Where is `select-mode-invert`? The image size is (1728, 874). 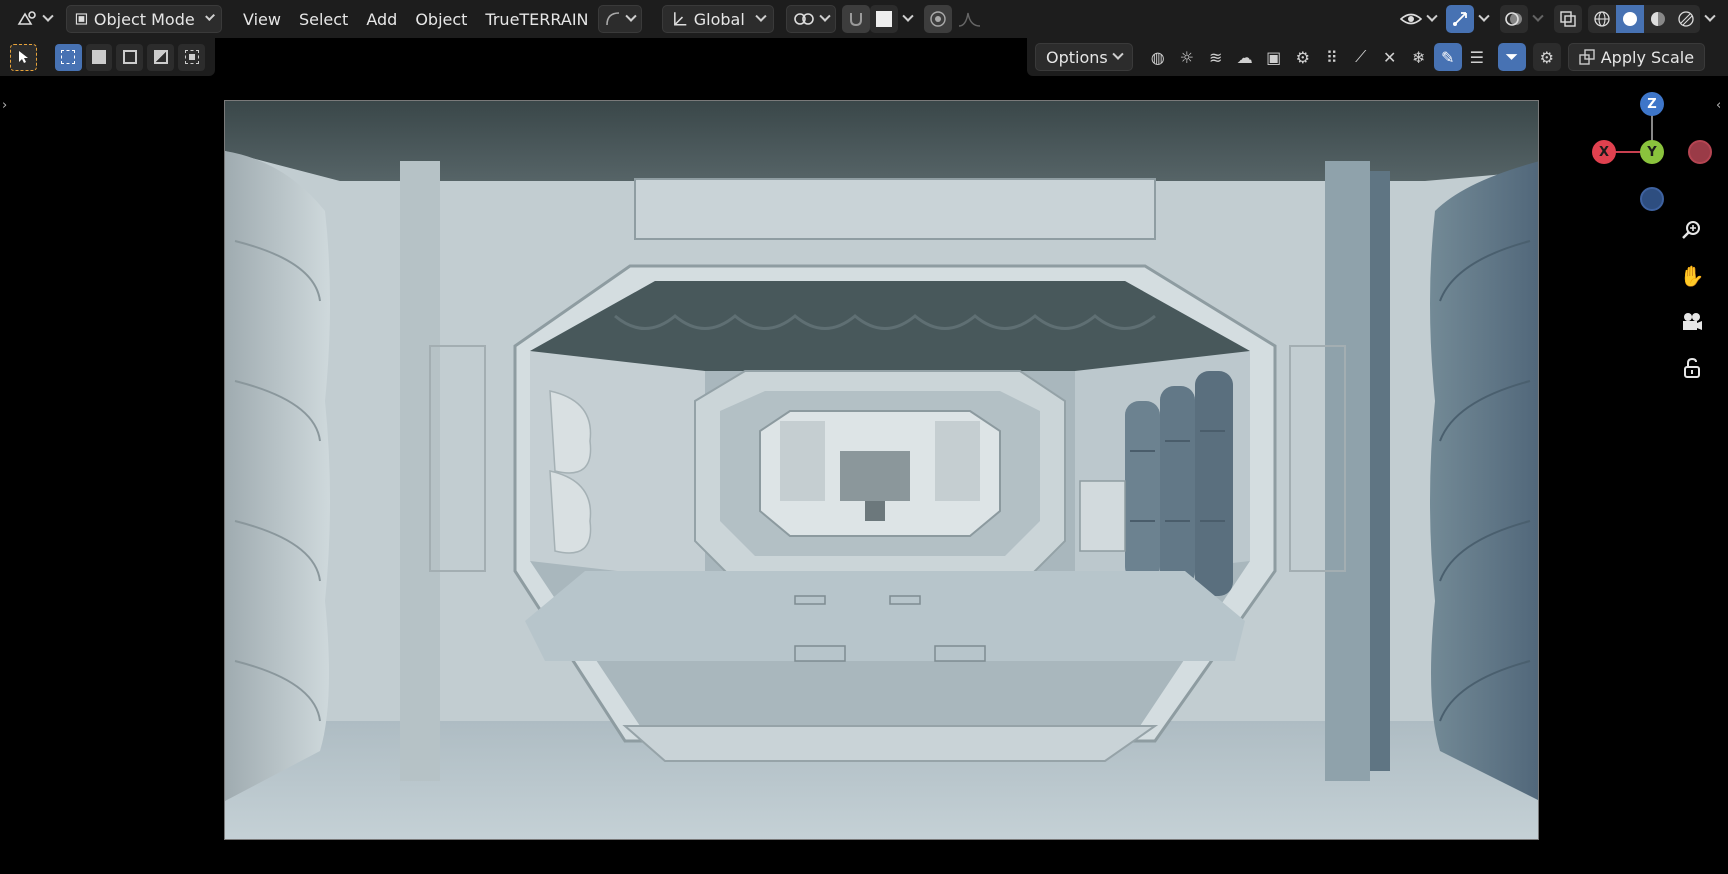
select-mode-invert is located at coordinates (161, 57).